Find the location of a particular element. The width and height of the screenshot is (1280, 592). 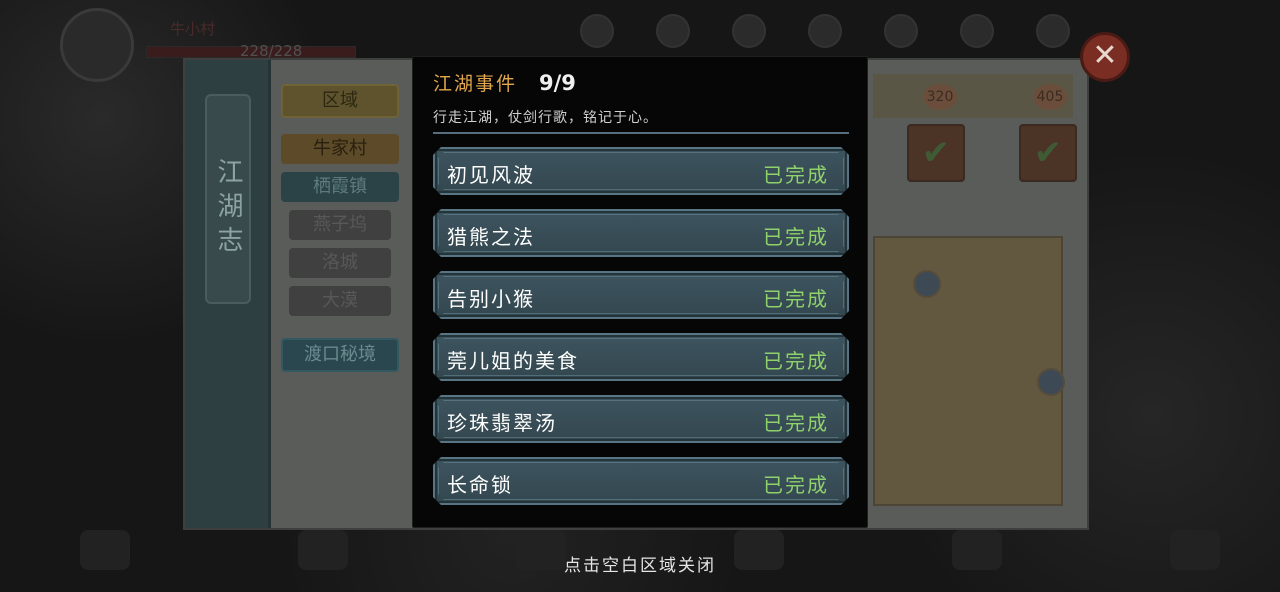

modal-title: 江湖事件 is located at coordinates (475, 84).